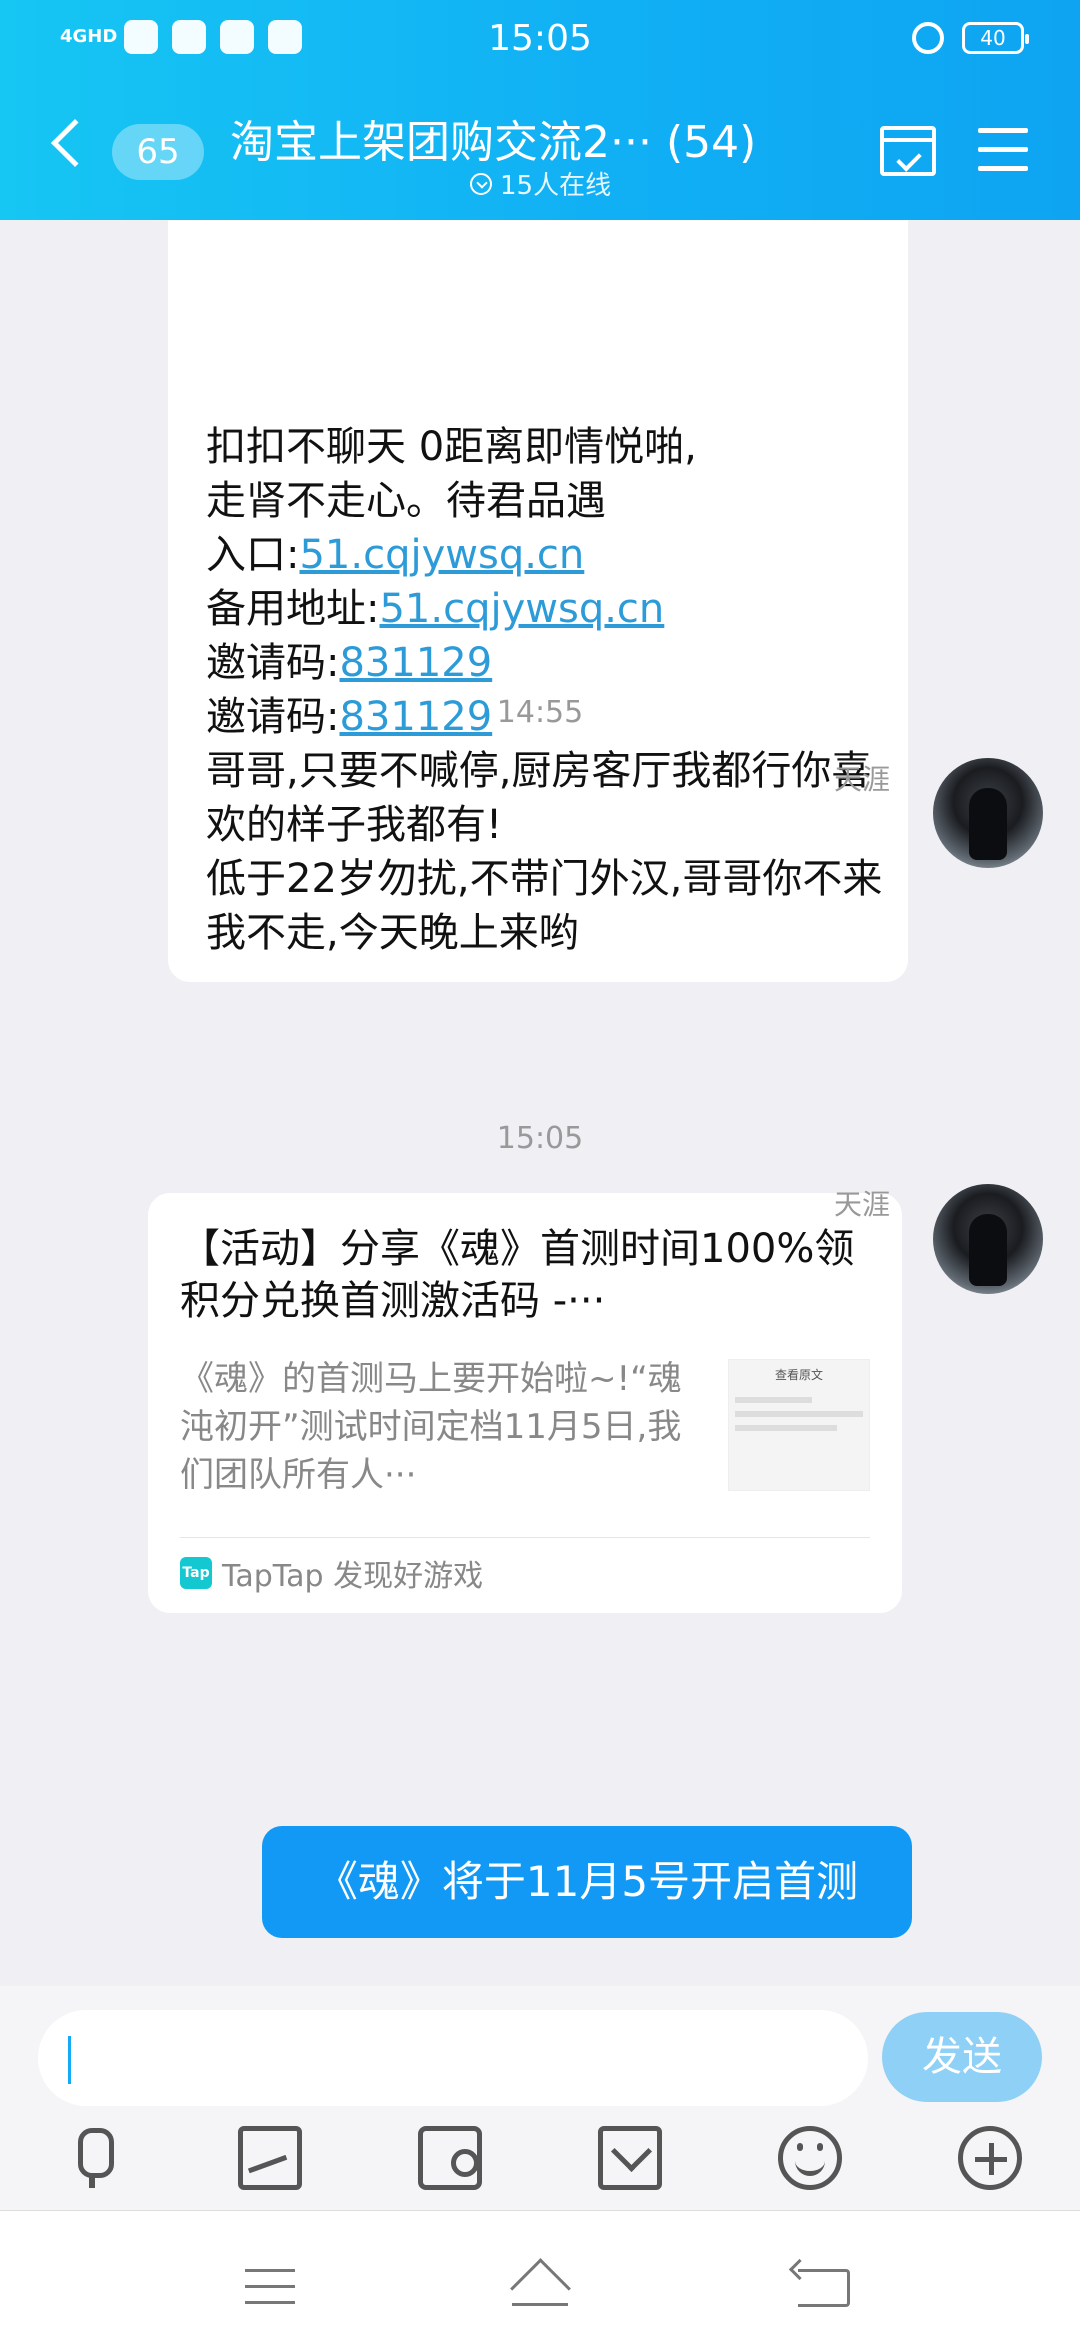  I want to click on backup-link: 51.cqjywsq.cn, so click(521, 609).